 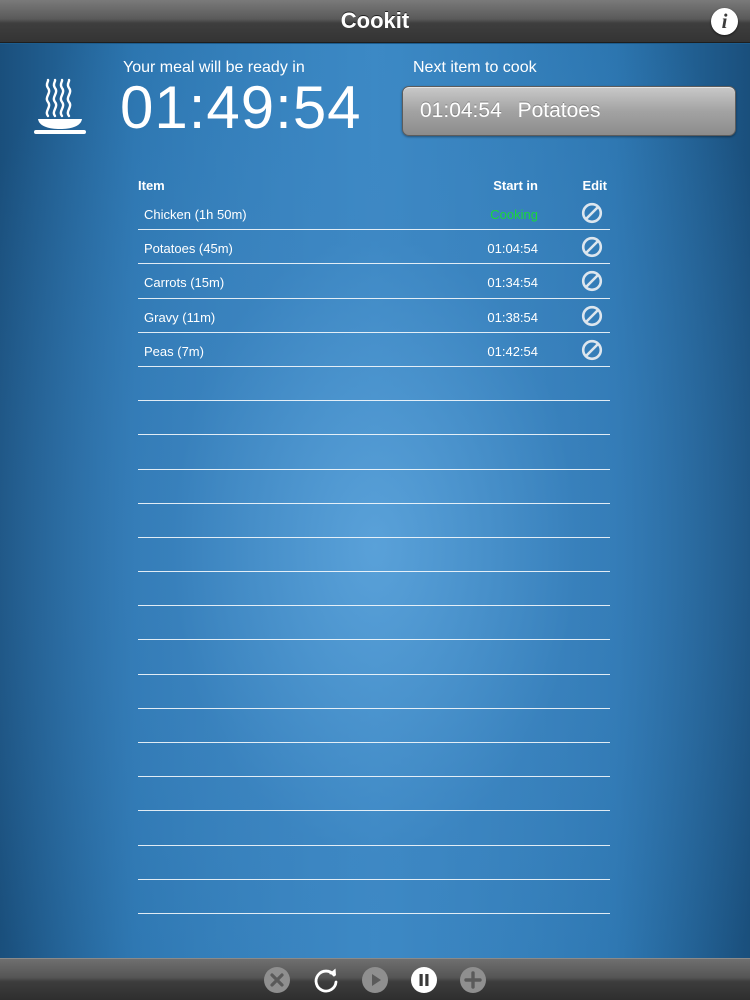 What do you see at coordinates (424, 980) in the screenshot?
I see `pause-icon` at bounding box center [424, 980].